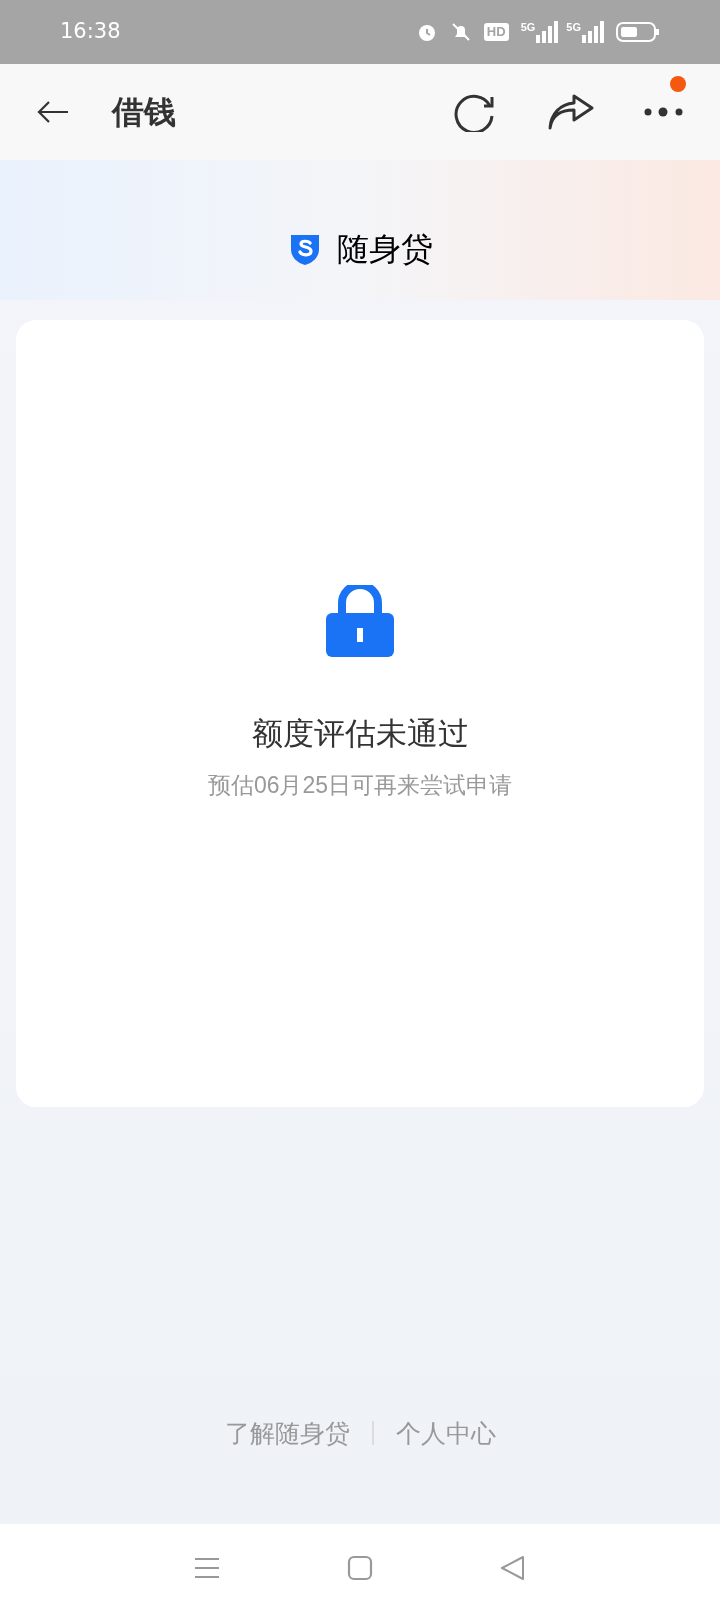 The image size is (720, 1612). I want to click on more-icon, so click(664, 112).